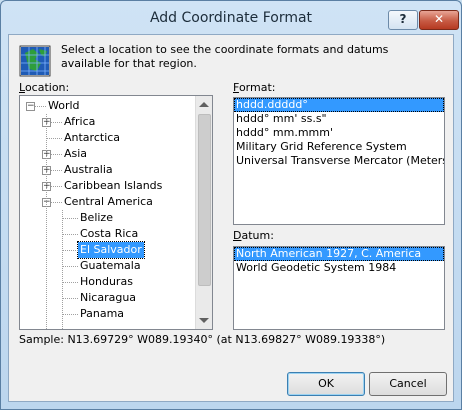 This screenshot has height=410, width=462. Describe the element at coordinates (339, 119) in the screenshot. I see `format-option: hddd° mm' ss.s"` at that location.